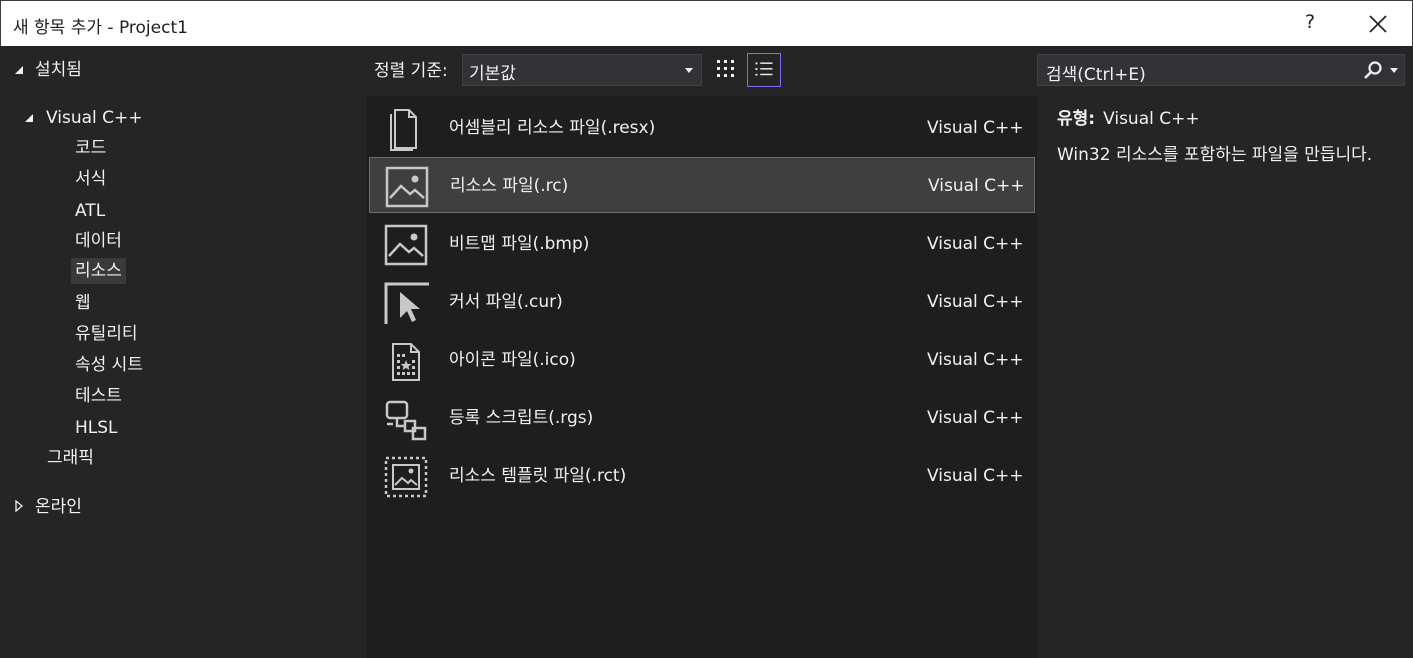 This screenshot has height=658, width=1413. What do you see at coordinates (1394, 70) in the screenshot?
I see `search-options-arrow-icon` at bounding box center [1394, 70].